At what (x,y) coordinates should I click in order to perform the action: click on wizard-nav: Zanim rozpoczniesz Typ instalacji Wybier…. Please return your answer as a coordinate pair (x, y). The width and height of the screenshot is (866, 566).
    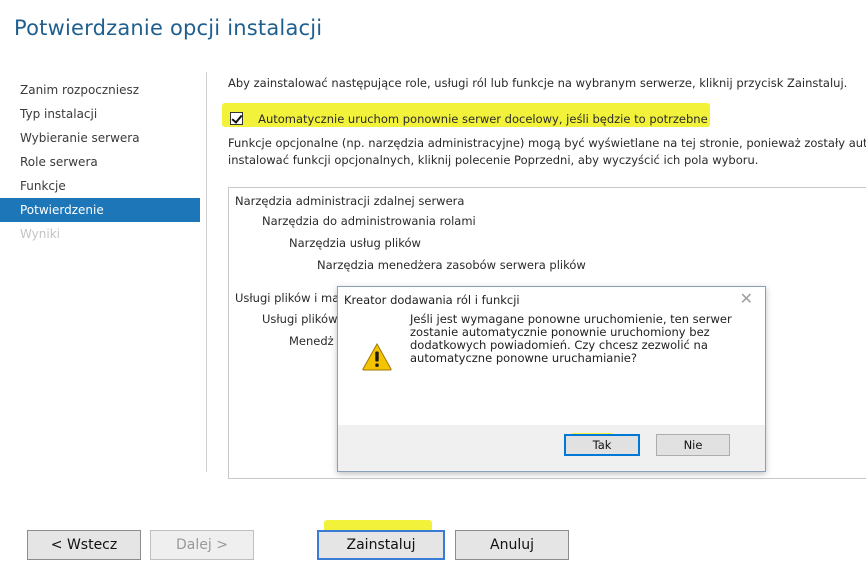
    Looking at the image, I should click on (100, 162).